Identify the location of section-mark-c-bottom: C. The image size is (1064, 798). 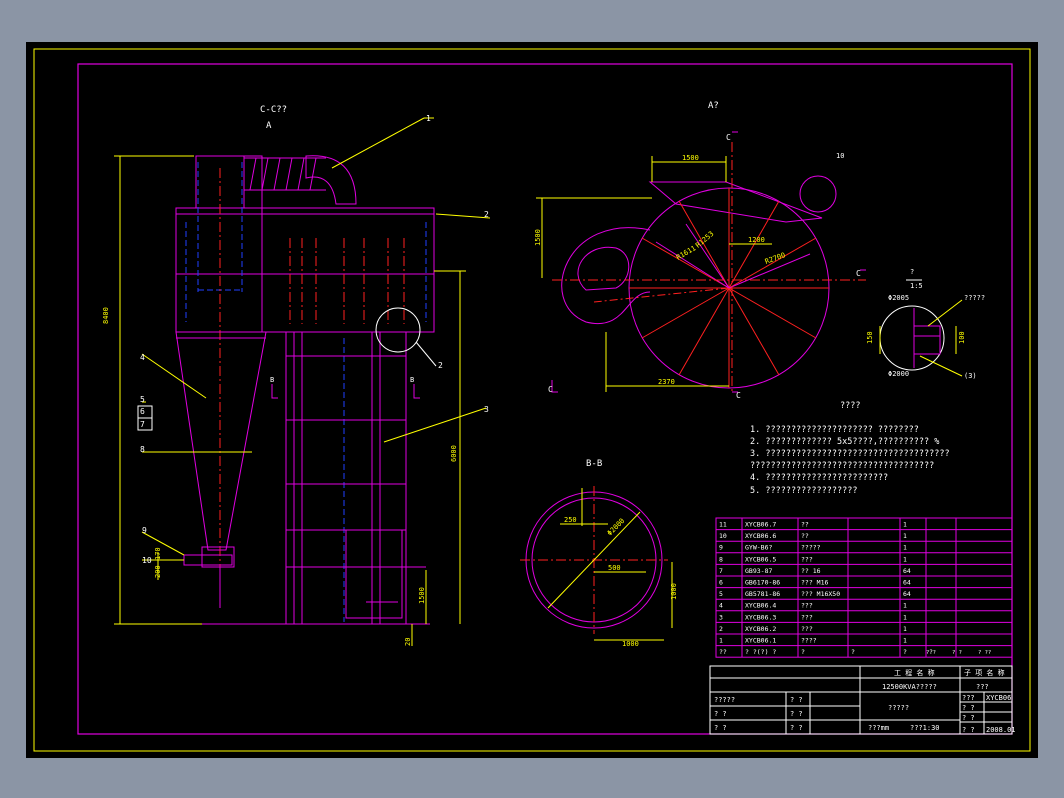
(738, 395).